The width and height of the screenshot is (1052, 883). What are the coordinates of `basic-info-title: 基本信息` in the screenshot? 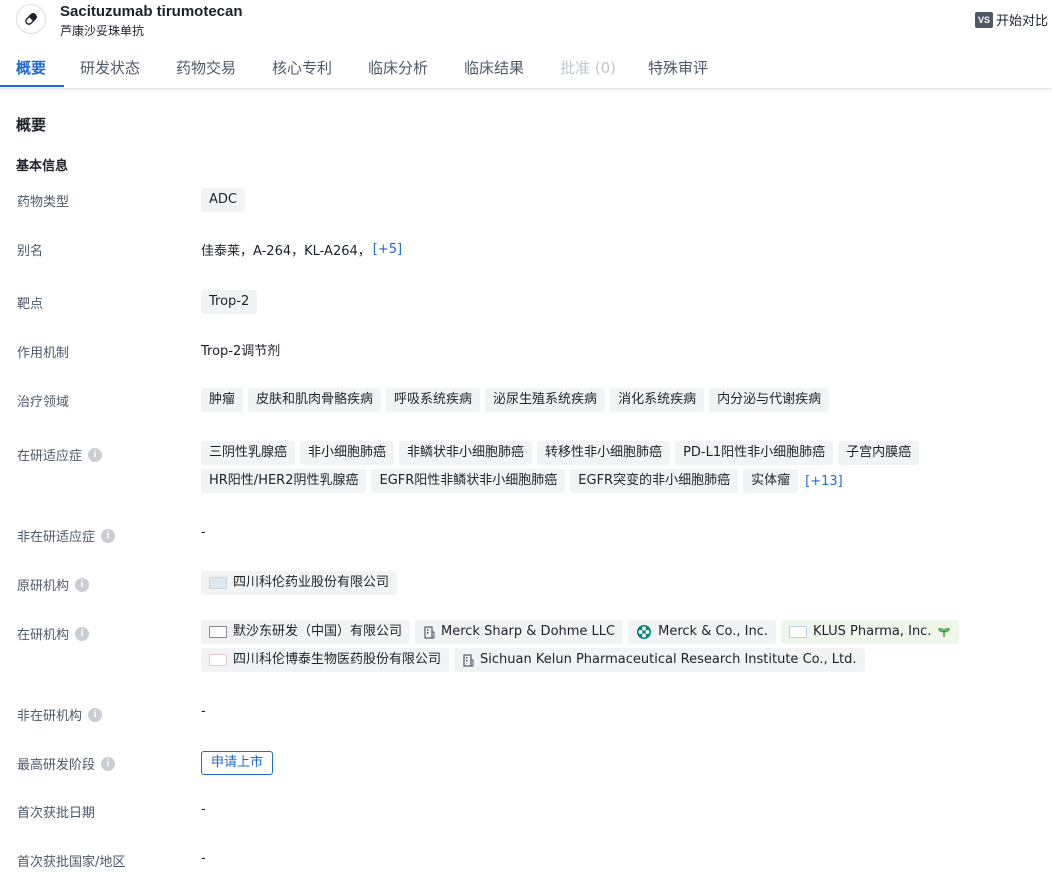 It's located at (42, 166).